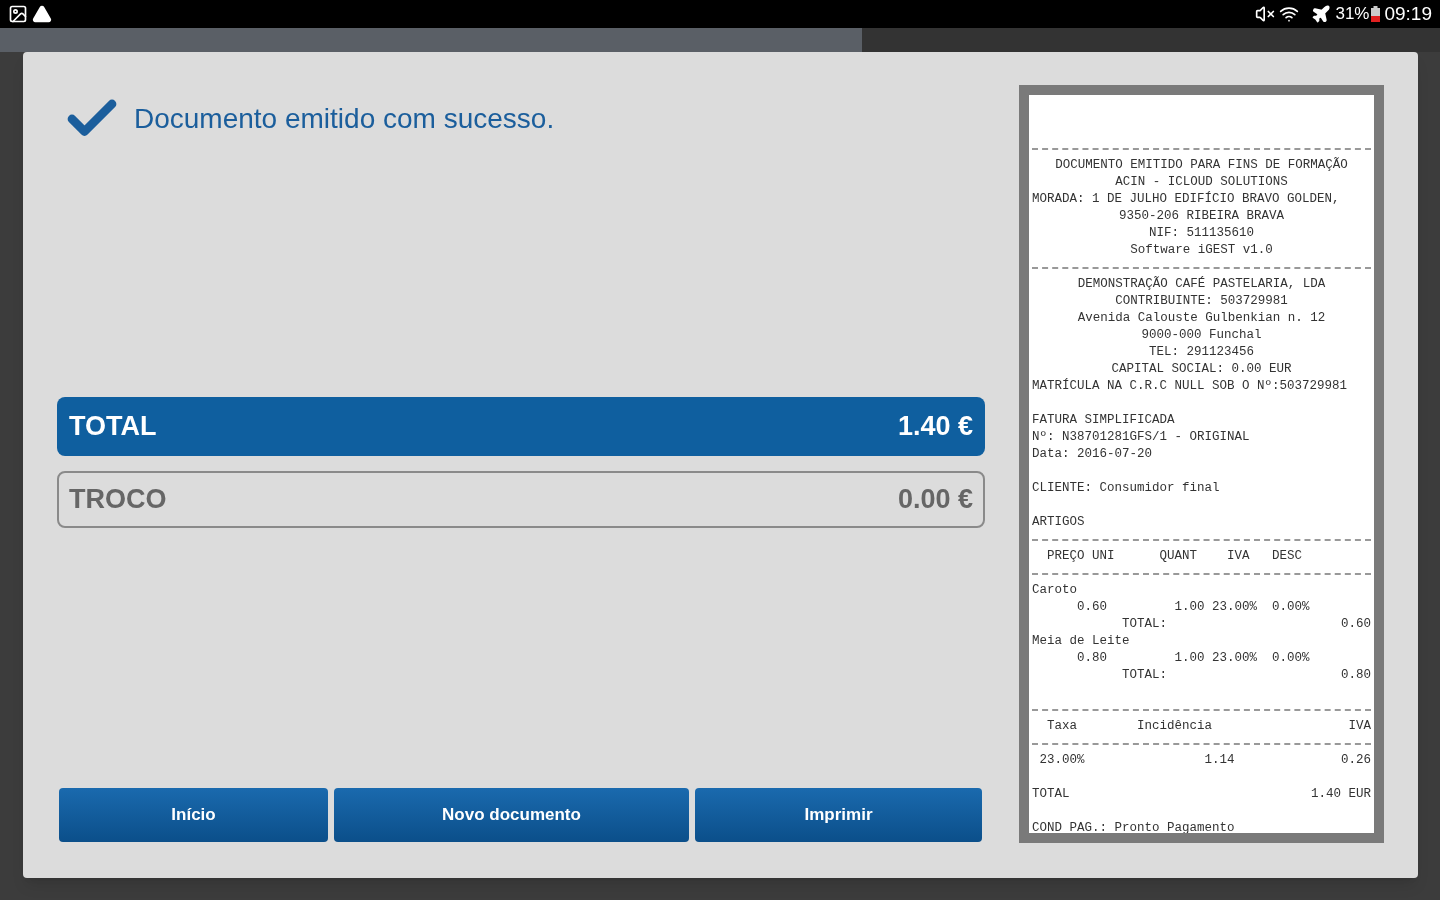 The image size is (1440, 900). What do you see at coordinates (1201, 165) in the screenshot?
I see `receipt-line: DOCUMENTO EMITIDO PARA FINS DE FORMAÇÃO` at bounding box center [1201, 165].